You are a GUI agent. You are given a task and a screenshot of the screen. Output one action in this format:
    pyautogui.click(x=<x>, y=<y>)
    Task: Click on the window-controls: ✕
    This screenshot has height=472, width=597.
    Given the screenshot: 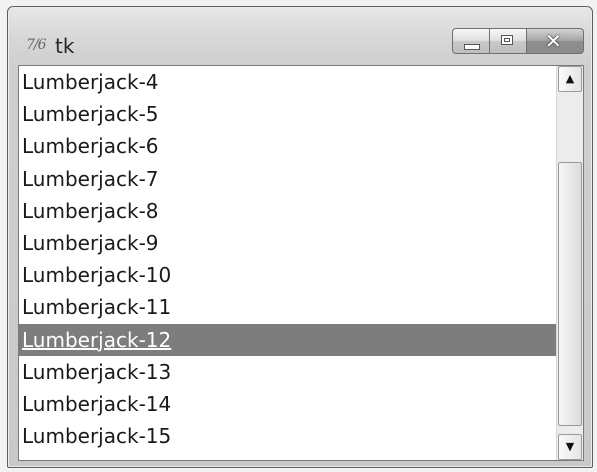 What is the action you would take?
    pyautogui.click(x=518, y=41)
    